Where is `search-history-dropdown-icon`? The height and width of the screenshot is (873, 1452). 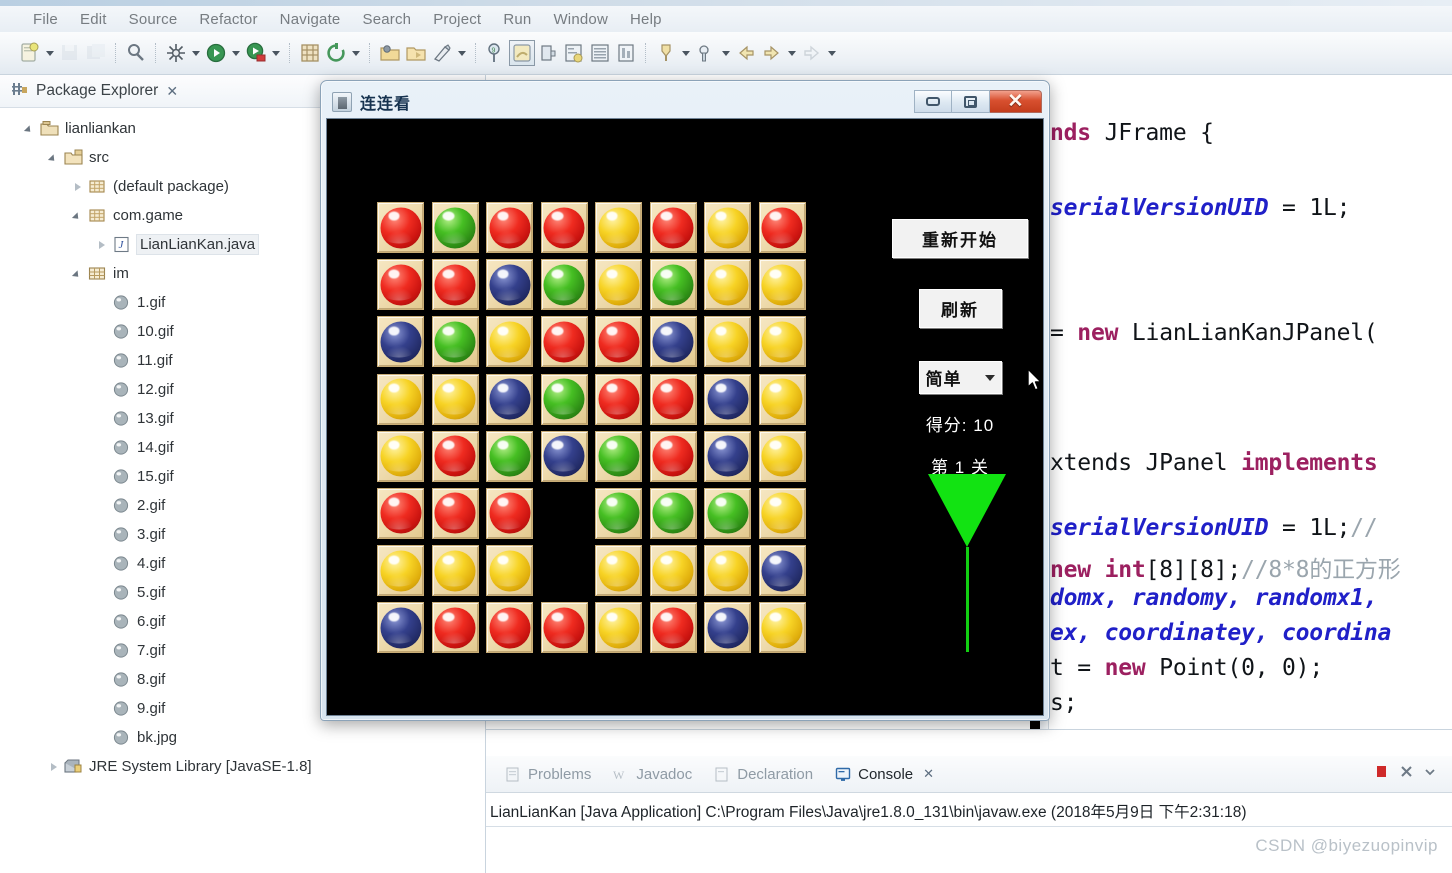
search-history-dropdown-icon is located at coordinates (686, 53).